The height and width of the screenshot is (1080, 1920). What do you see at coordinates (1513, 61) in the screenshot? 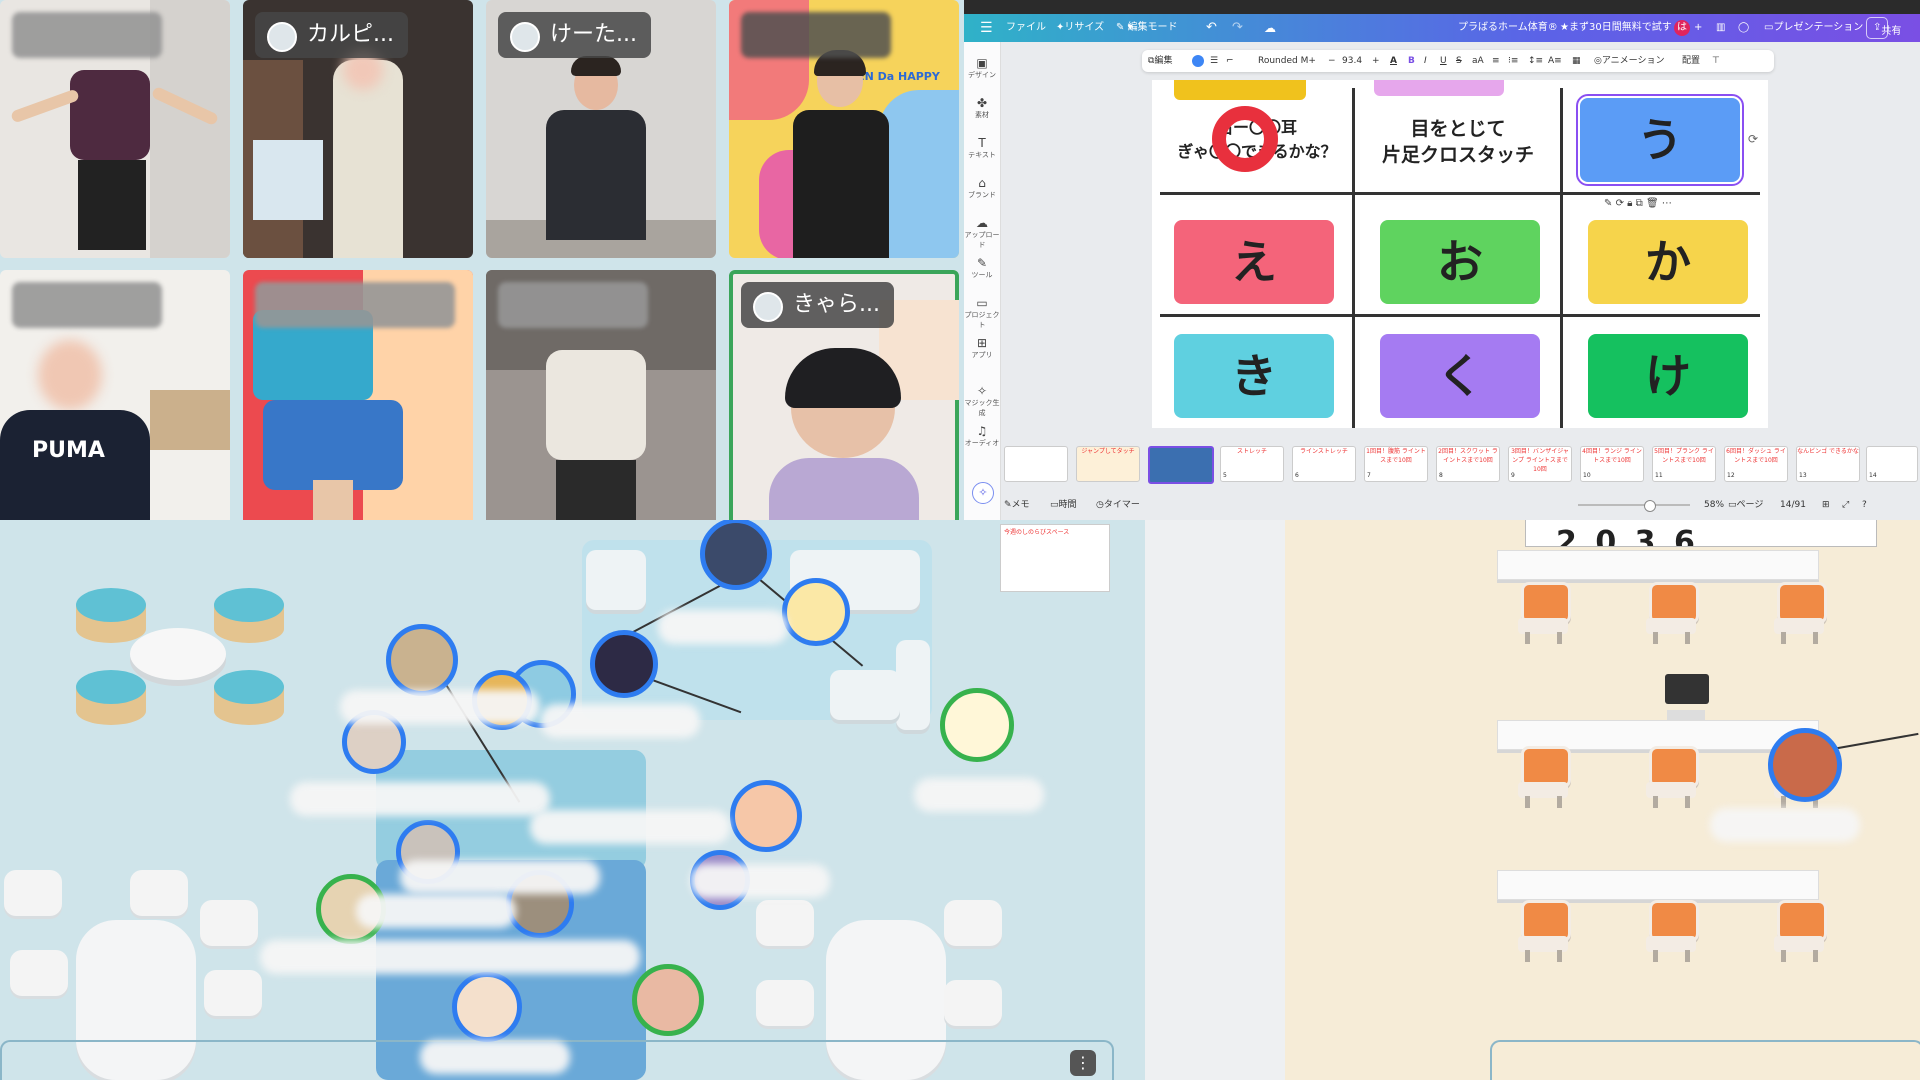
I see `list-icon: ⁝≡` at bounding box center [1513, 61].